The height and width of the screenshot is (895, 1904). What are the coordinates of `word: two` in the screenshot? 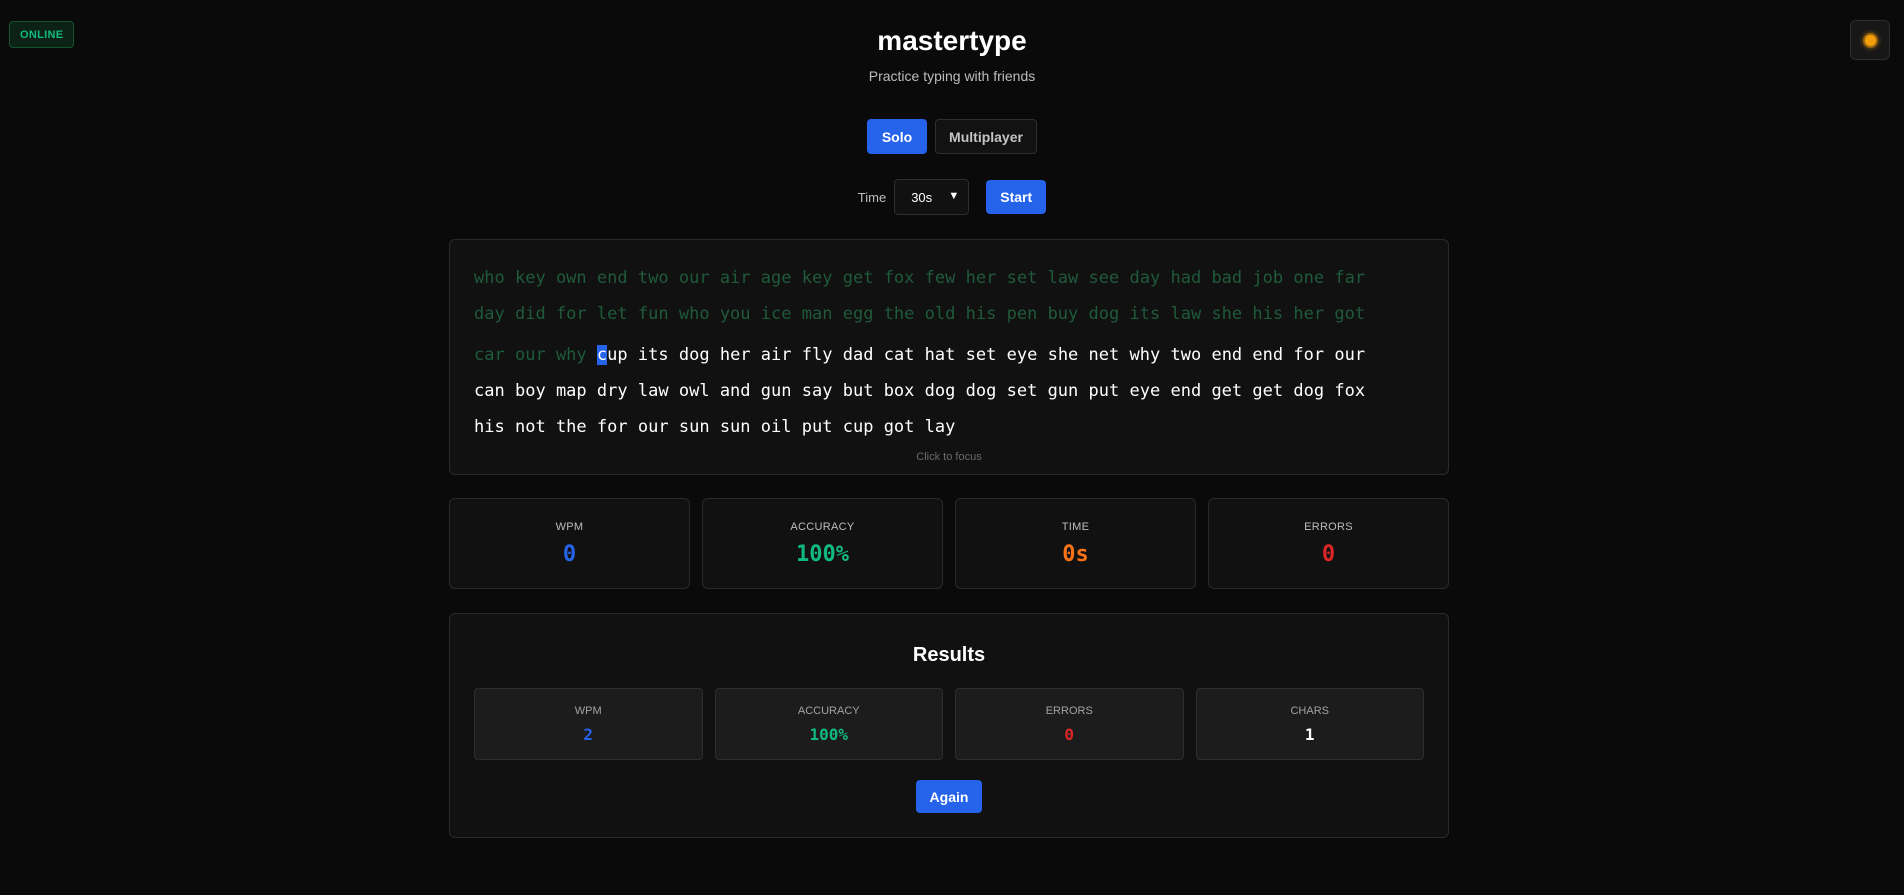 It's located at (1186, 355).